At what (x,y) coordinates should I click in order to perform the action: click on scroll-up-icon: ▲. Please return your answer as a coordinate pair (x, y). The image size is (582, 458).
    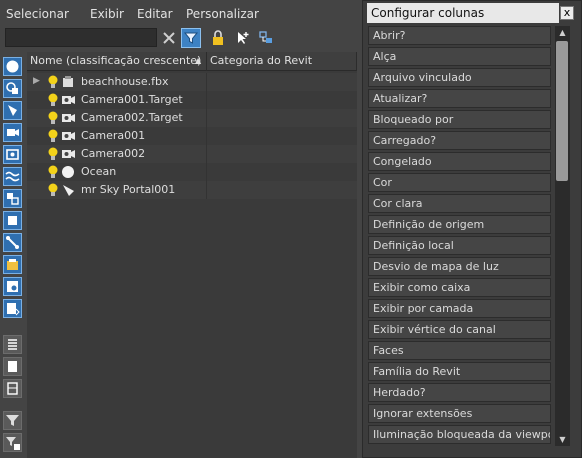
    Looking at the image, I should click on (562, 32).